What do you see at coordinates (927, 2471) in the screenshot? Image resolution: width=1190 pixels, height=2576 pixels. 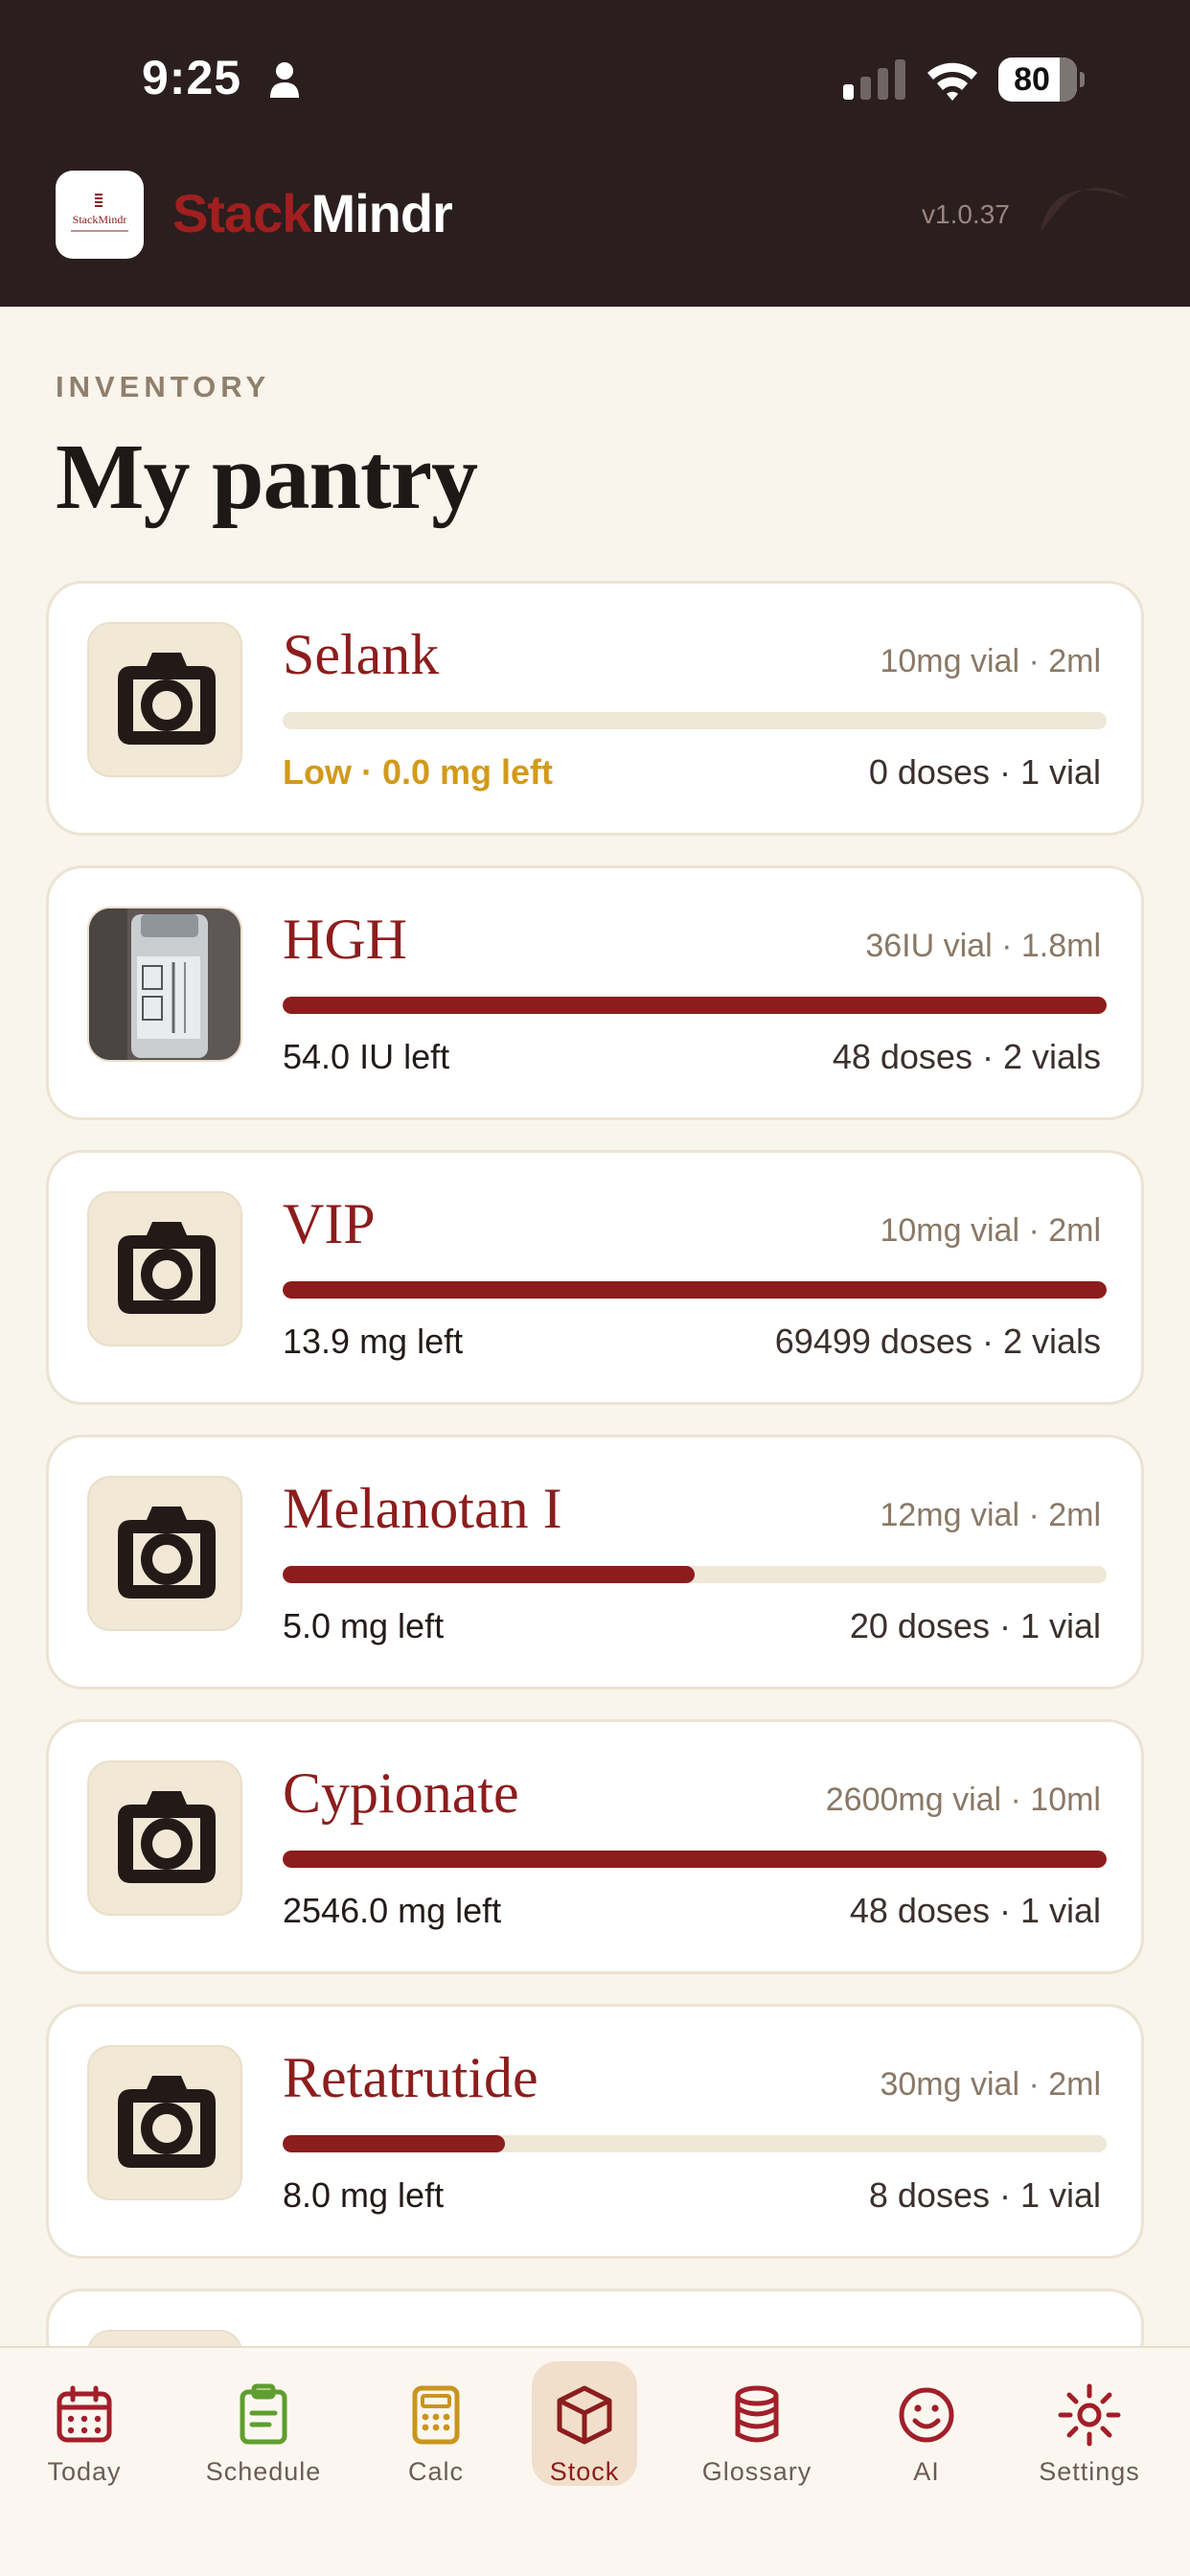 I see `tab-label: AI` at bounding box center [927, 2471].